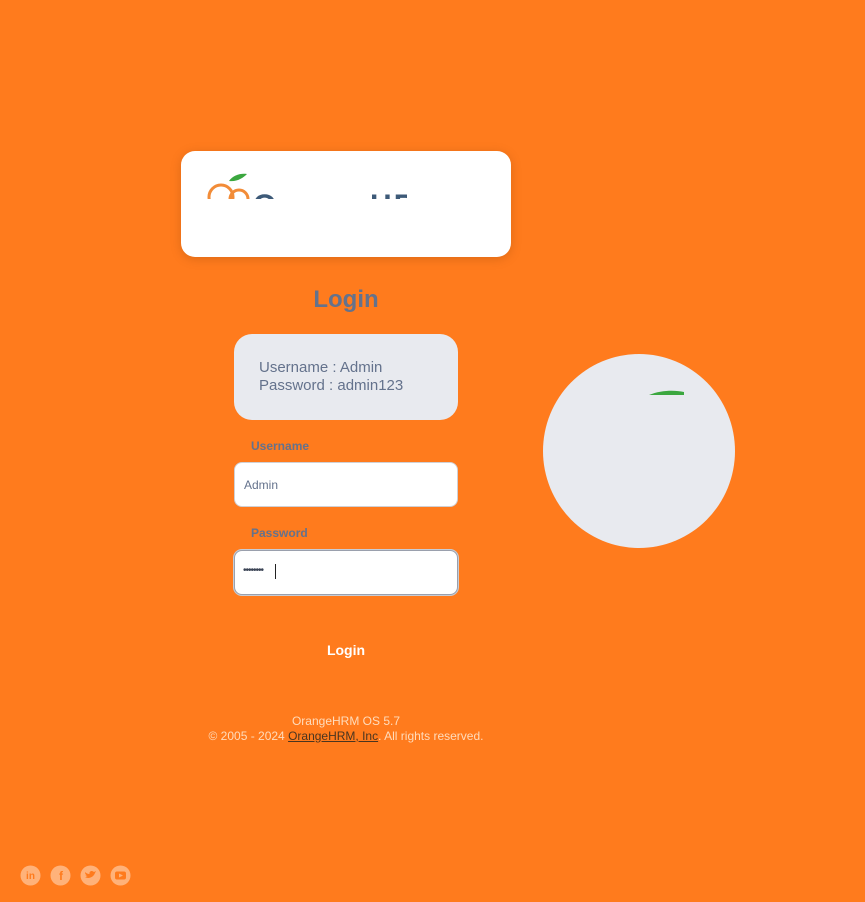 The image size is (865, 902). Describe the element at coordinates (331, 385) in the screenshot. I see `password-hint: Password : admin123` at that location.